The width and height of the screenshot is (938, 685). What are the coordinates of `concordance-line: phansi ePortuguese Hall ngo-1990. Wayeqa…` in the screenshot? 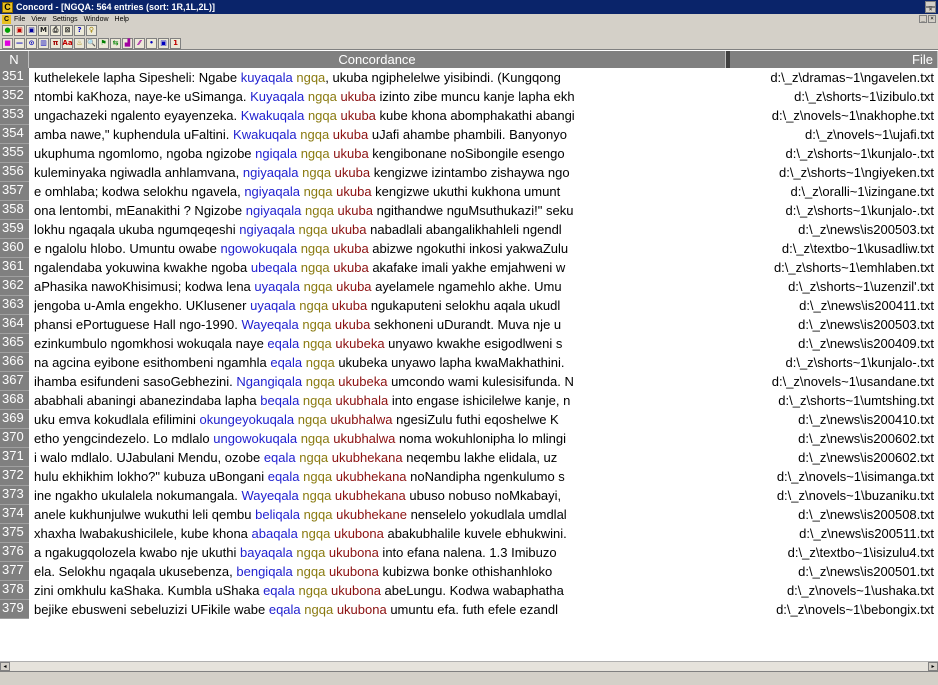 It's located at (379, 324).